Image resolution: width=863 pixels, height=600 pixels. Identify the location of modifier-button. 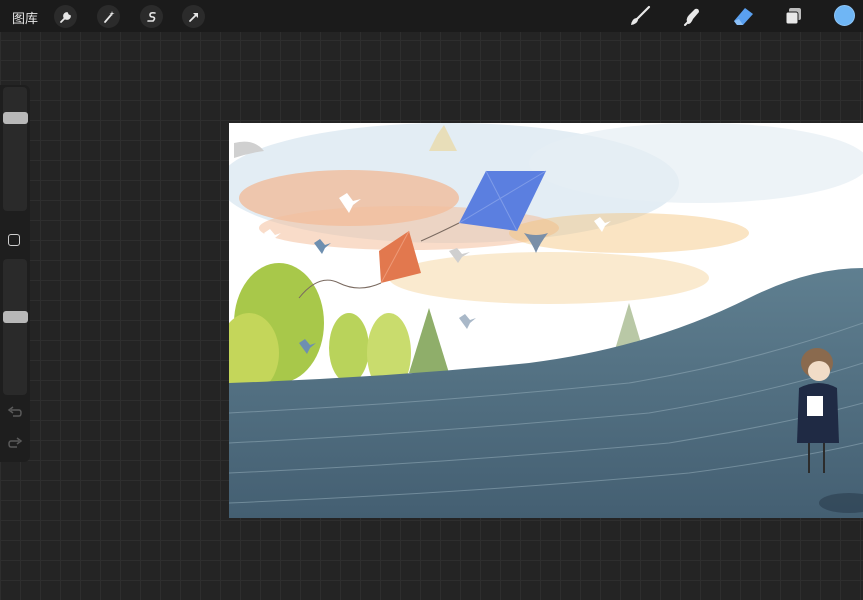
(14, 240).